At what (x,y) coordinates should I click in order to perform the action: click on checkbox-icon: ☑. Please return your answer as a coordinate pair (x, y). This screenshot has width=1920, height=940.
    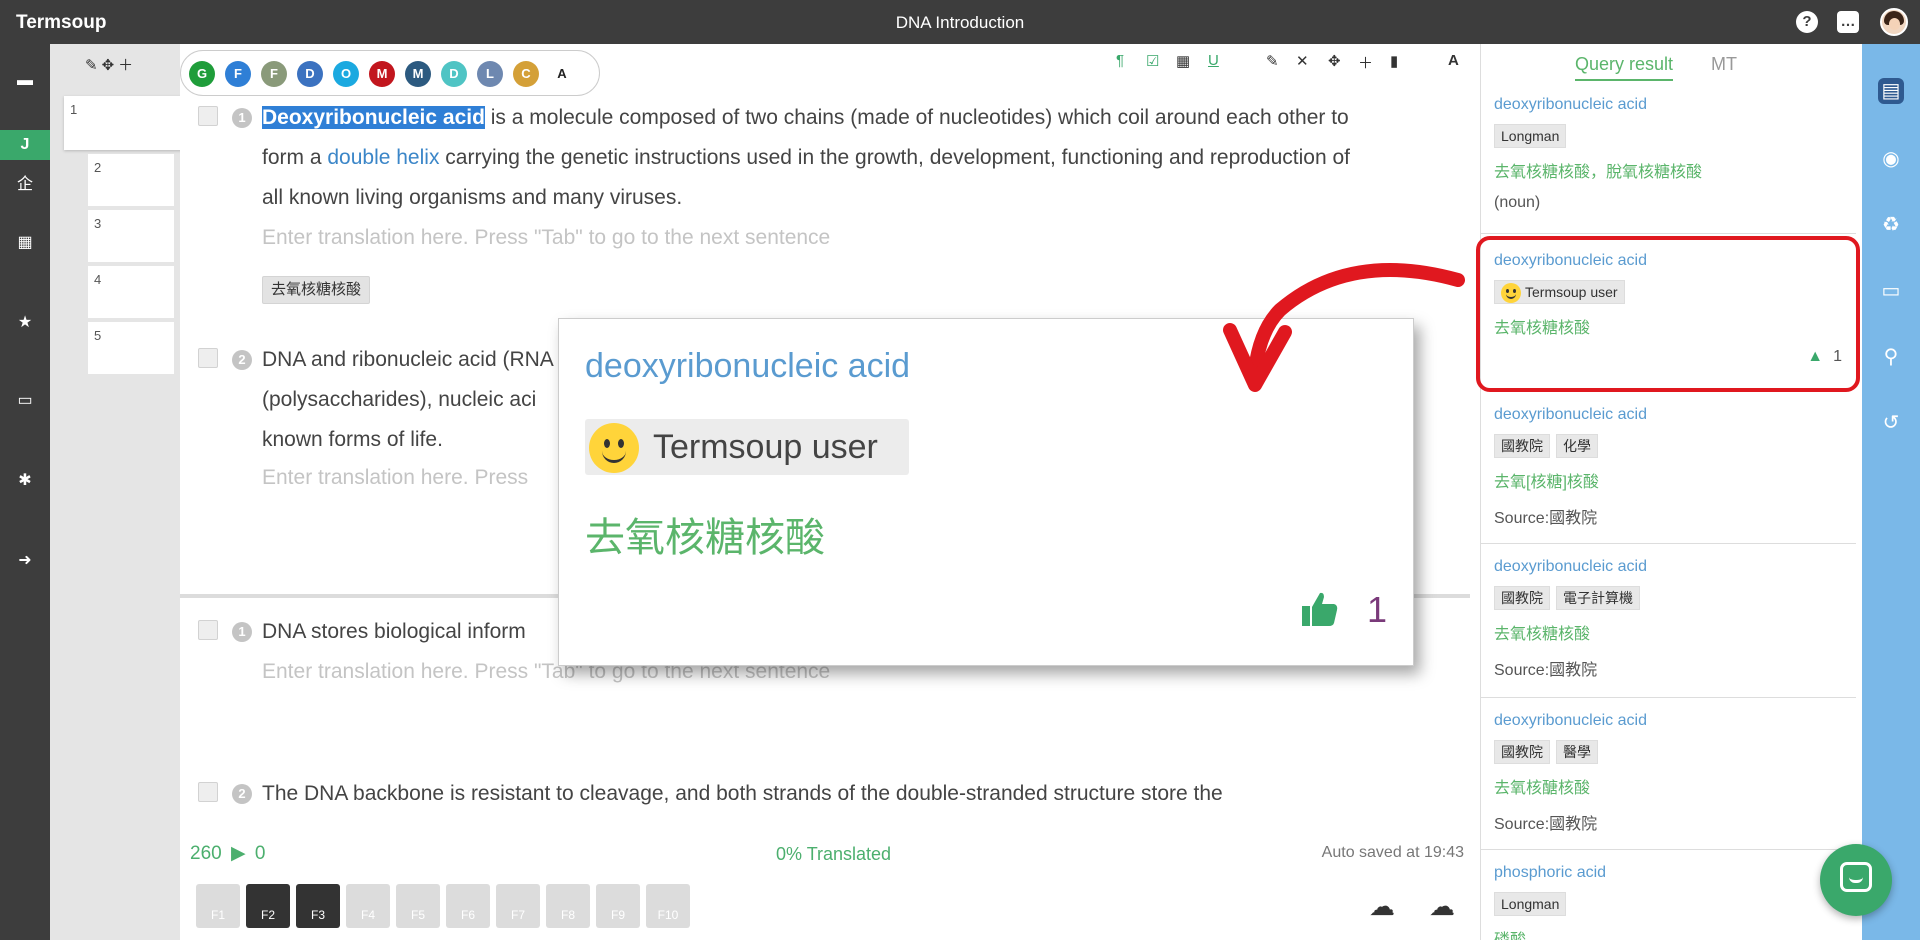
    Looking at the image, I should click on (1152, 61).